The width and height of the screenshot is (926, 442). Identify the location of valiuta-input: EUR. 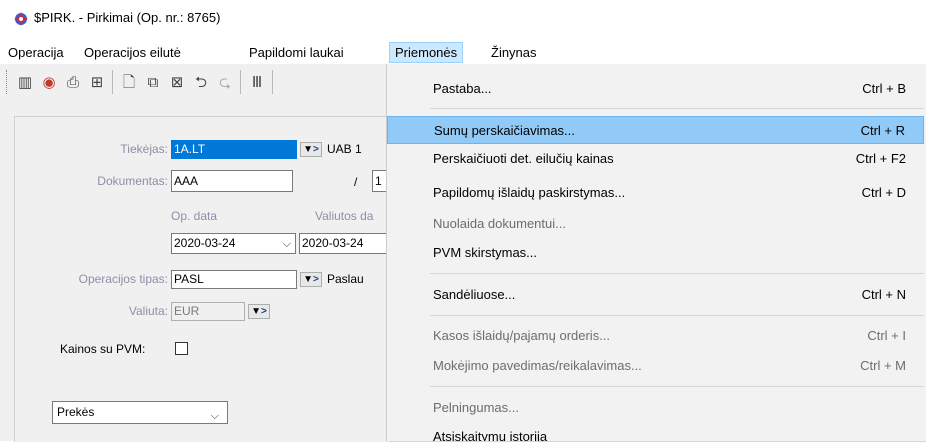
(208, 311).